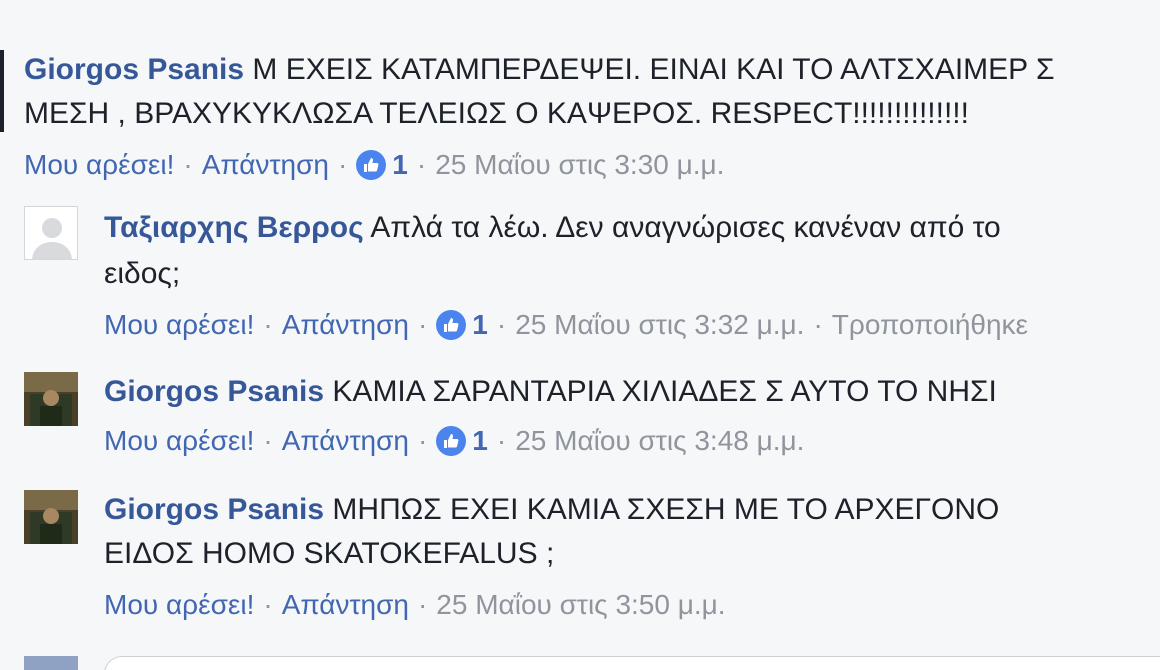 The image size is (1160, 670). I want to click on comment-body-line-2: ΕΙΔΟΣ HOMO SKATOKEFALUS ;, so click(329, 554).